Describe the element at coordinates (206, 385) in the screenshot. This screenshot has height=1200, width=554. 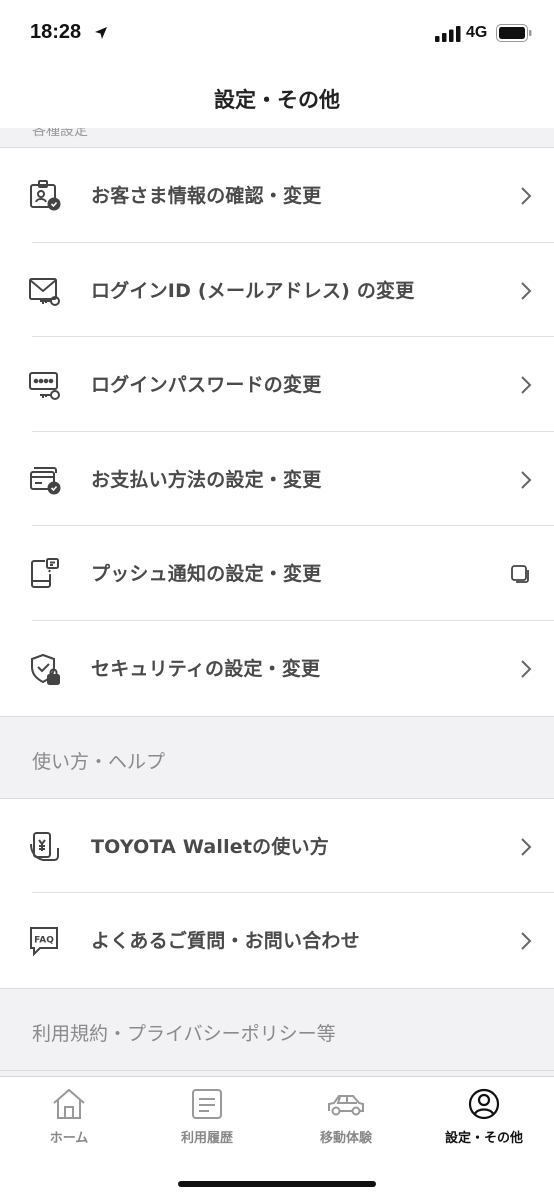
I see `list-item-label: ログインパスワードの変更` at that location.